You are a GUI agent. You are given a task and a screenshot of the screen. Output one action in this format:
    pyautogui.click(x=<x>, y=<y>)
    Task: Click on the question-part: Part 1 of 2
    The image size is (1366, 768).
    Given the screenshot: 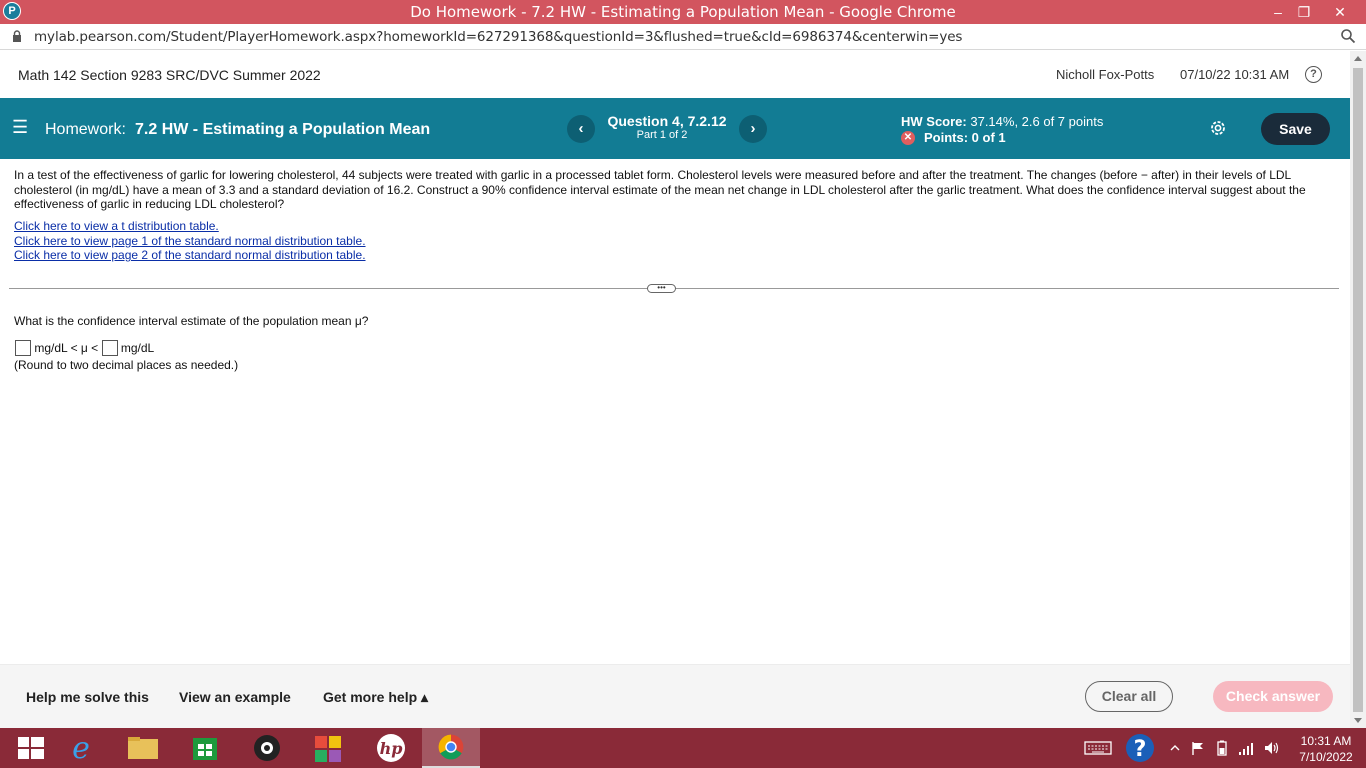 What is the action you would take?
    pyautogui.click(x=662, y=135)
    